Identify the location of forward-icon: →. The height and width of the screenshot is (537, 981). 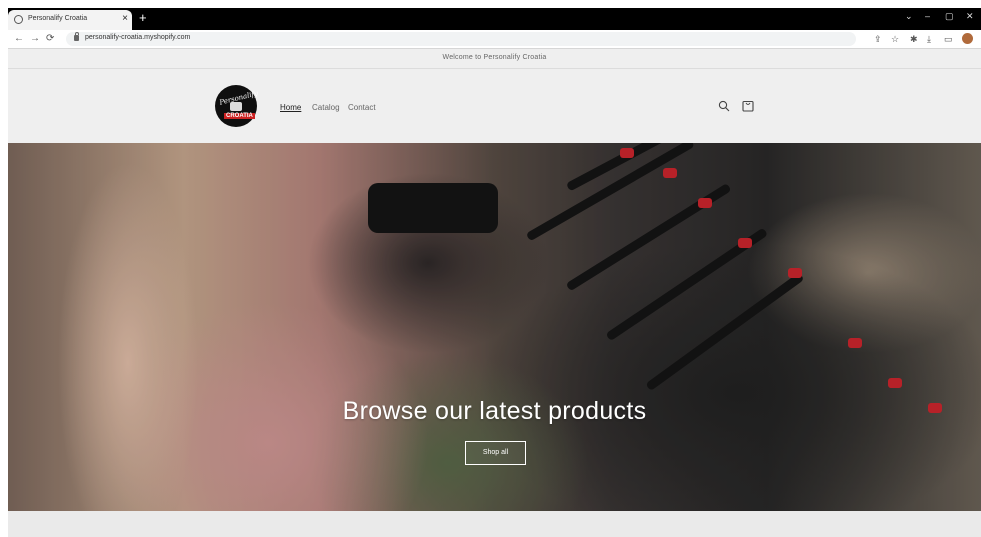
(35, 39).